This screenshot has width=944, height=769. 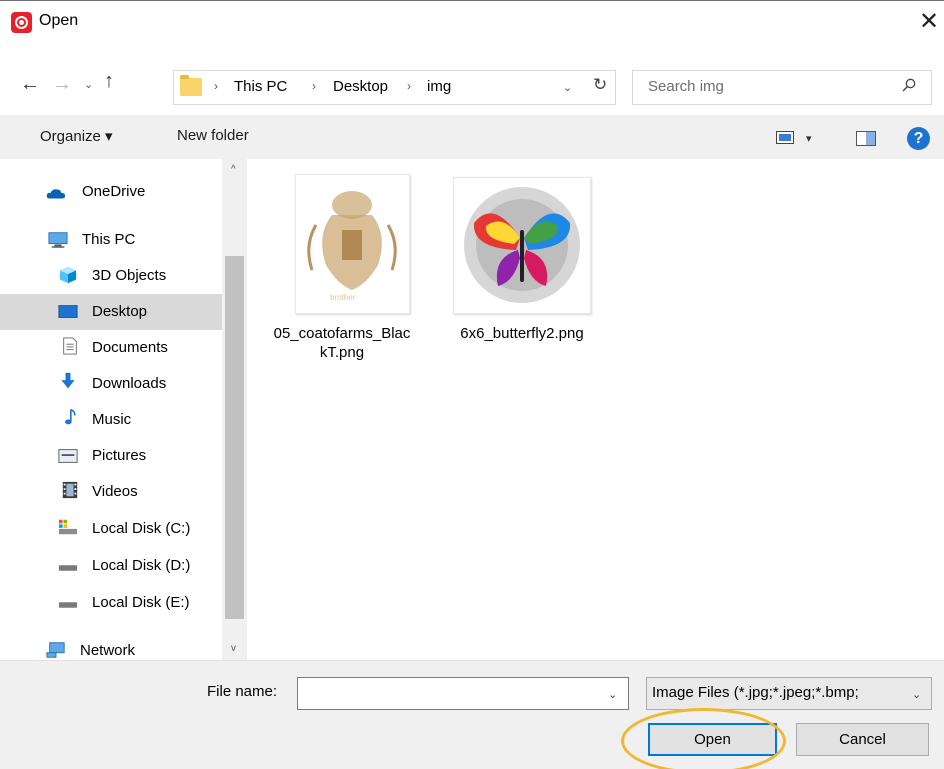 I want to click on butterfly-thumbnail-icon, so click(x=522, y=245).